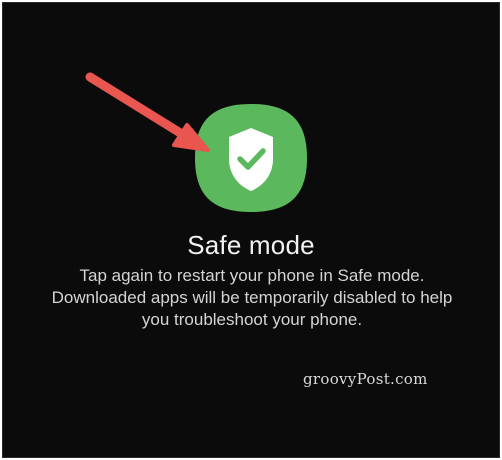  I want to click on shield-check-icon, so click(251, 158).